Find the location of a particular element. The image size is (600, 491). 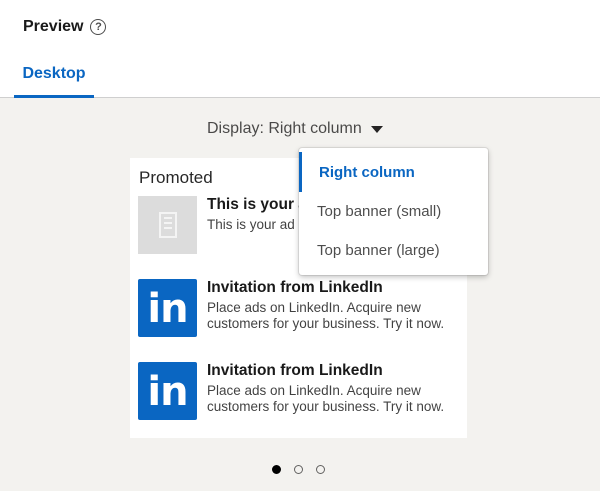

dropdown-option-top-banner-small: Top banner (small) is located at coordinates (393, 211).